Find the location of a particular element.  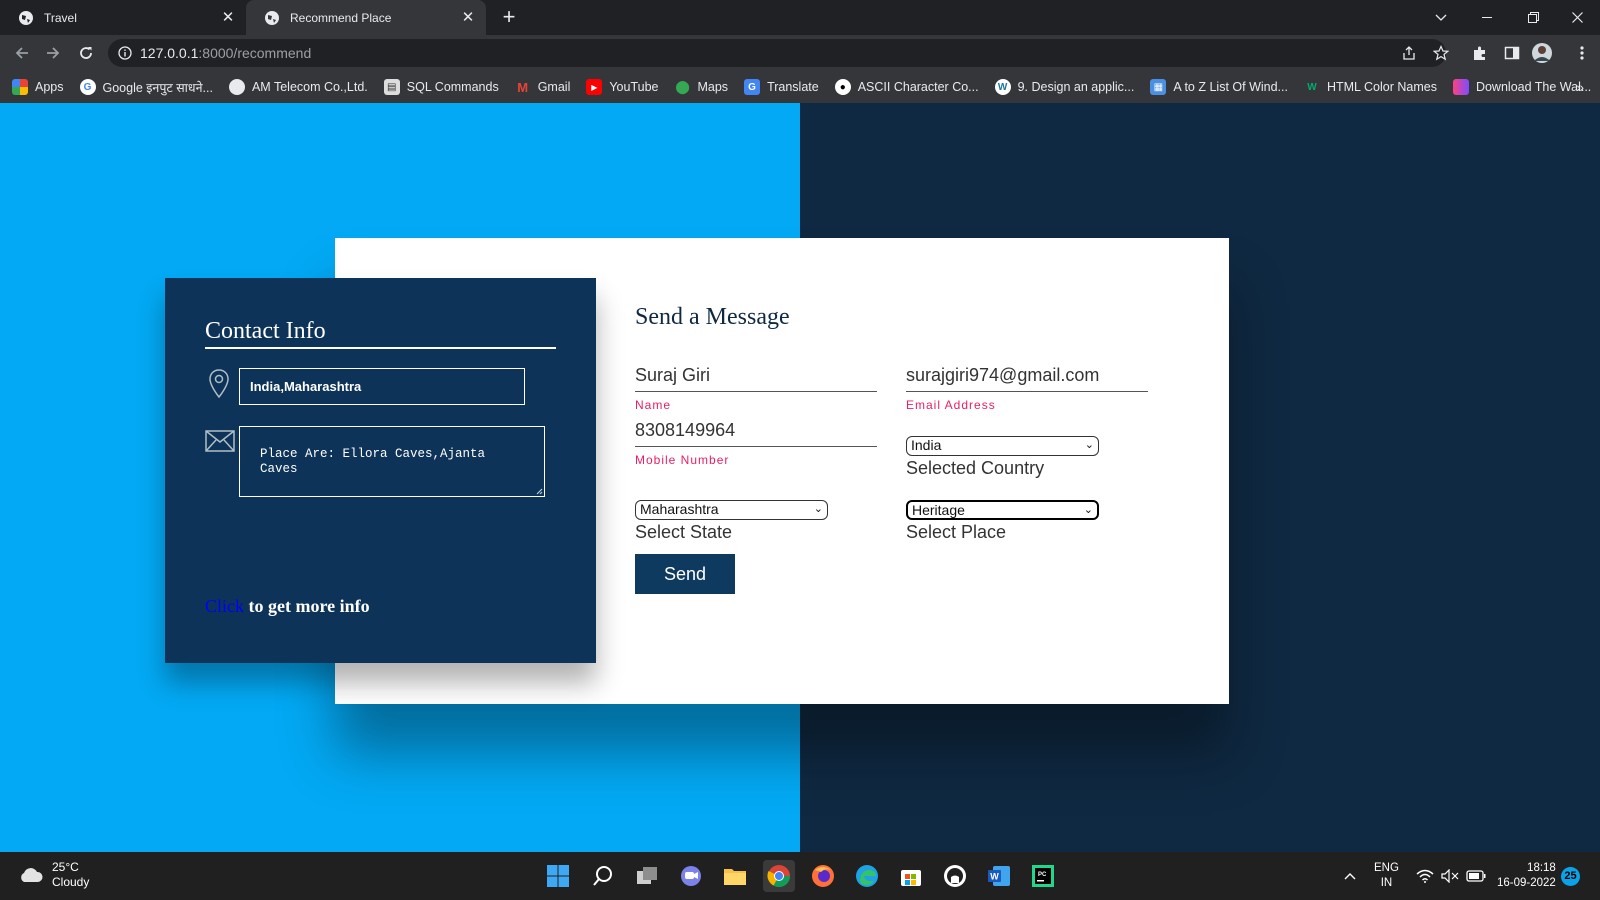

resize-grip-icon is located at coordinates (539, 491).